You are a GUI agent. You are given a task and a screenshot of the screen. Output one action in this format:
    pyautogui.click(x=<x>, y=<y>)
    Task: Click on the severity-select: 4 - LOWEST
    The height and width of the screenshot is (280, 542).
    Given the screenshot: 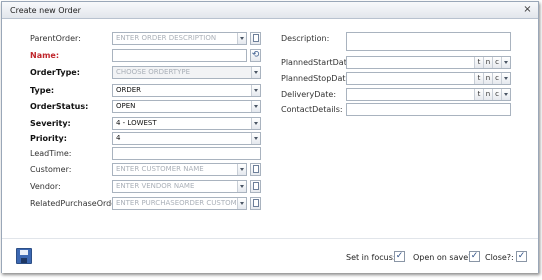 What is the action you would take?
    pyautogui.click(x=186, y=123)
    